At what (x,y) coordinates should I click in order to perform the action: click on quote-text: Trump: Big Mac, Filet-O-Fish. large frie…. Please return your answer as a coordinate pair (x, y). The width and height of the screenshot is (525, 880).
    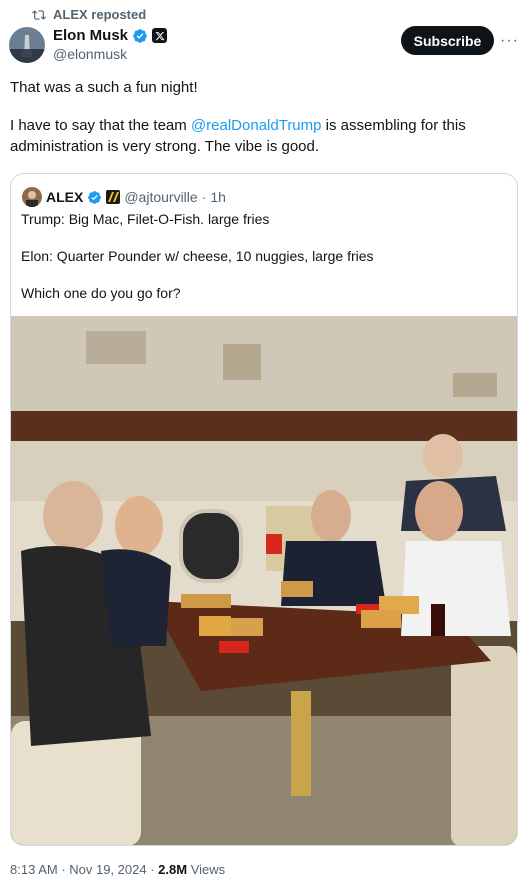
    Looking at the image, I should click on (263, 265).